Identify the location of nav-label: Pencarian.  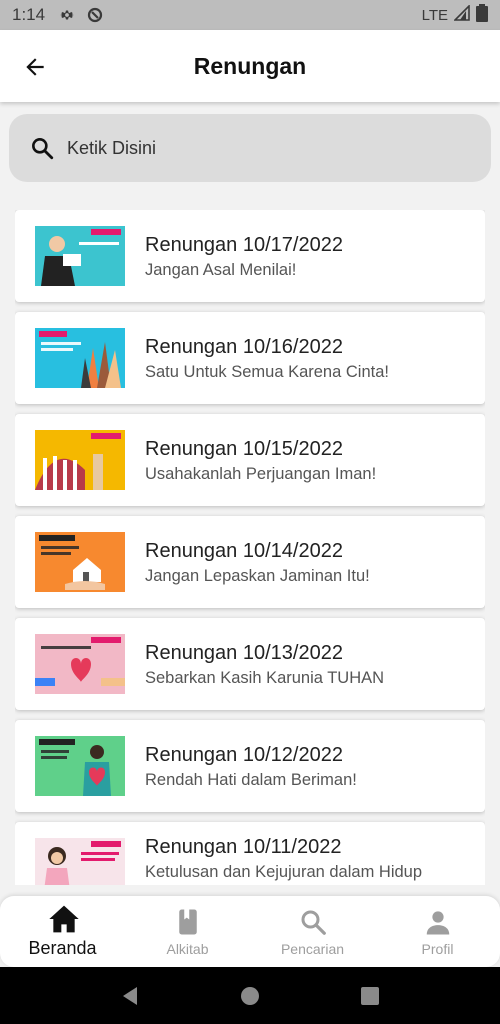
(312, 948).